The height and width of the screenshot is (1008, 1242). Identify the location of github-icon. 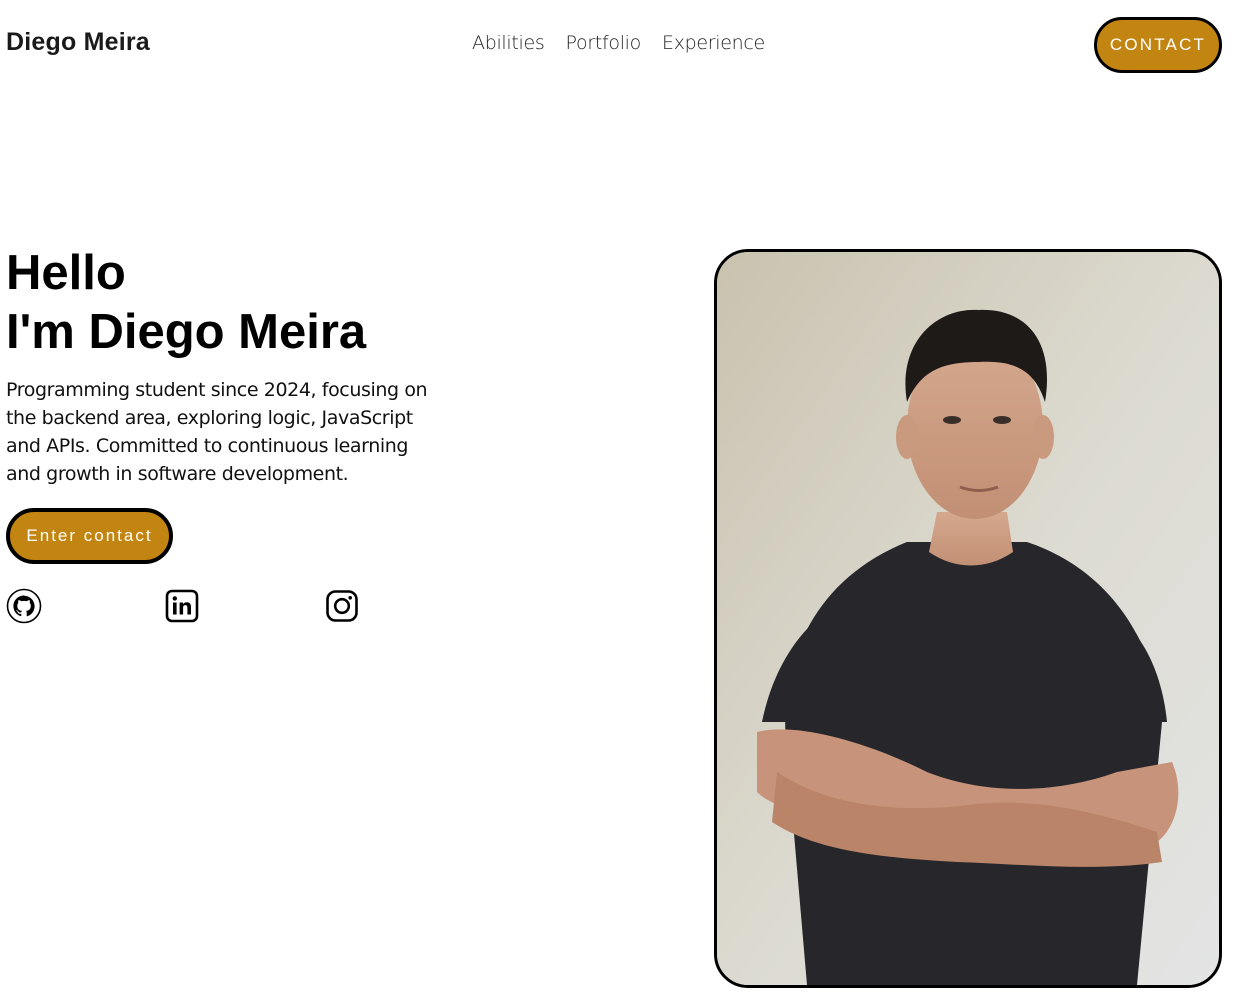
(24, 606).